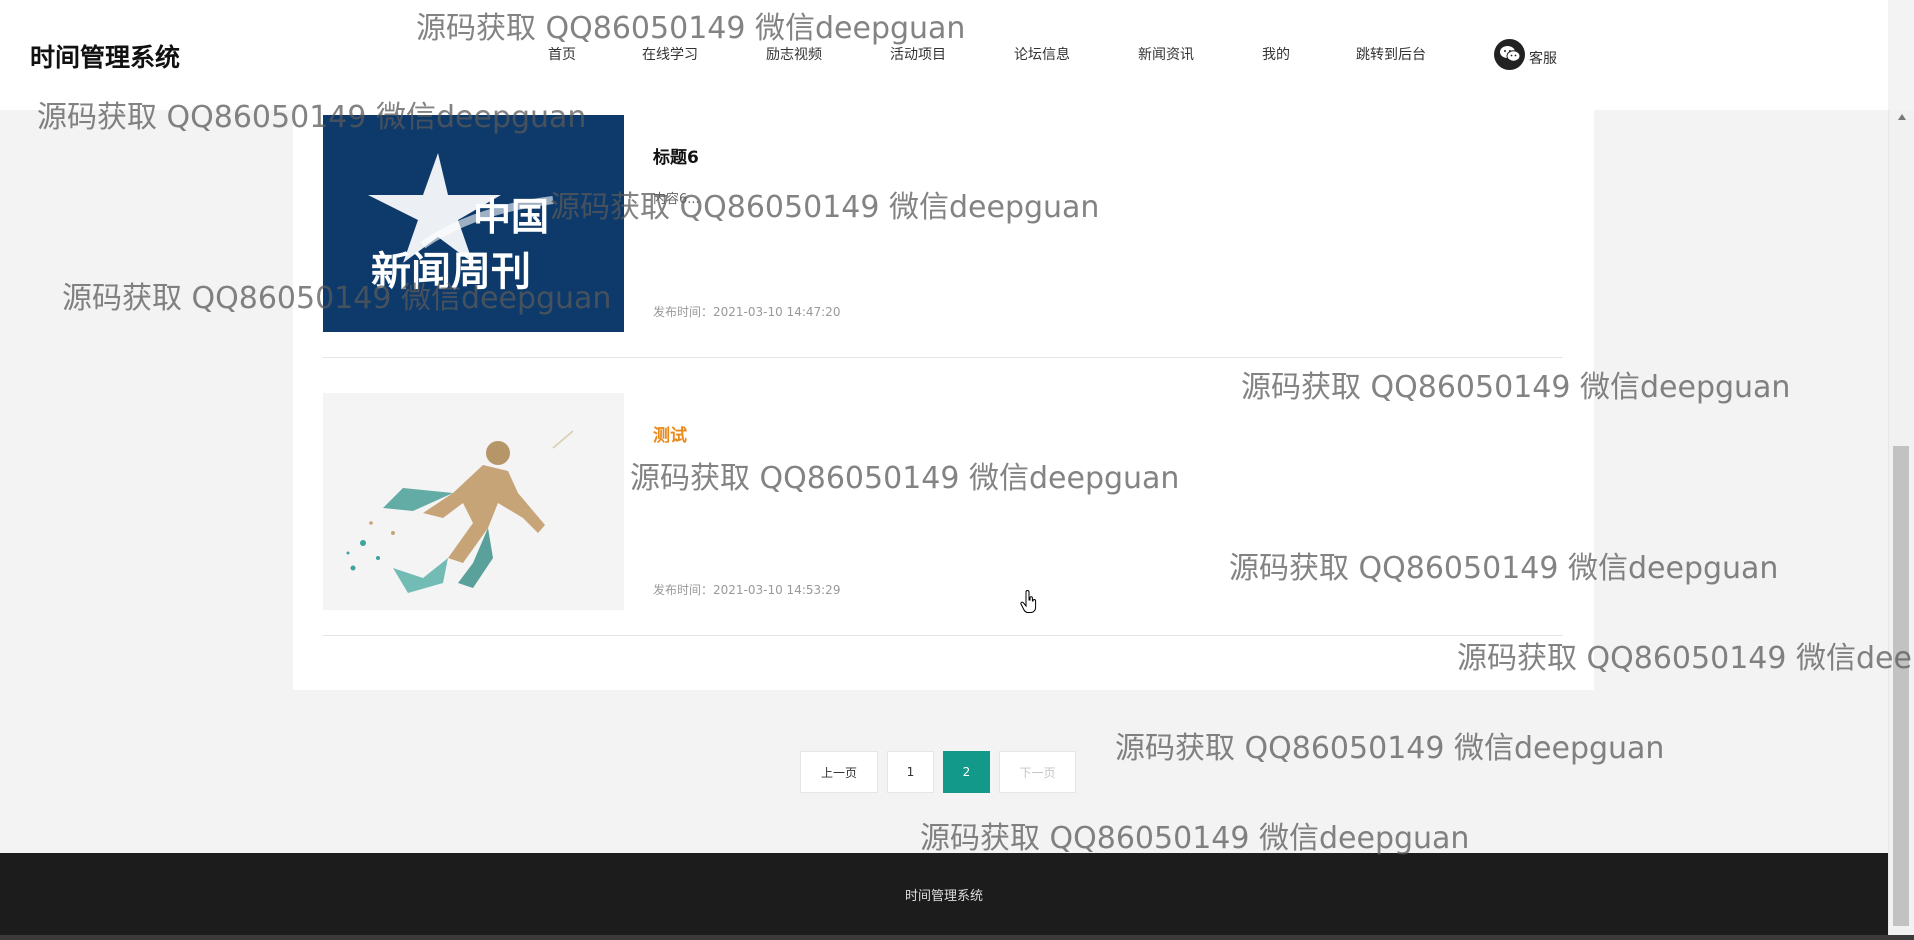  I want to click on footer: 时间管理系统, so click(944, 894).